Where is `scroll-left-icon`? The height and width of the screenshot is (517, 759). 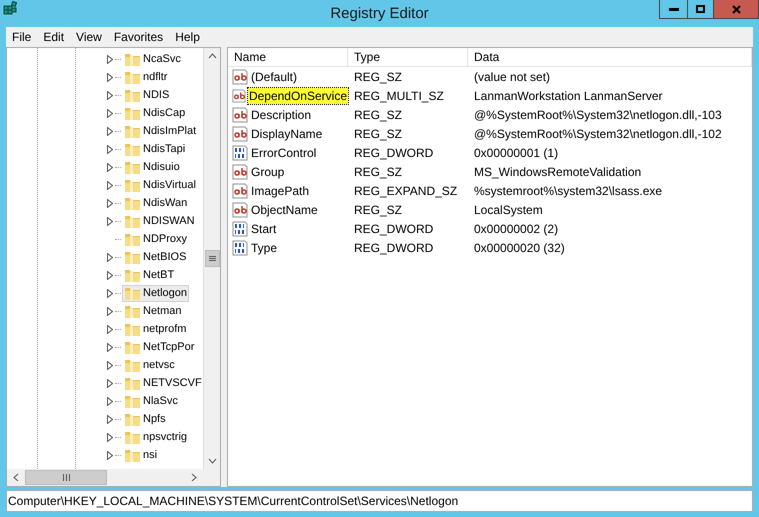
scroll-left-icon is located at coordinates (16, 477).